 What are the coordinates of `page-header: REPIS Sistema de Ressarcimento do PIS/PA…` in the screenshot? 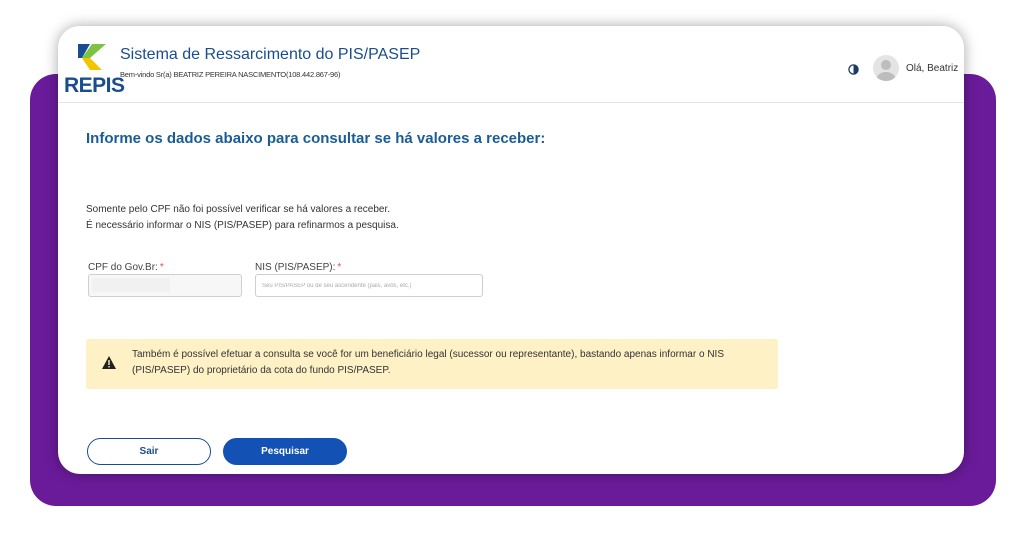 It's located at (511, 64).